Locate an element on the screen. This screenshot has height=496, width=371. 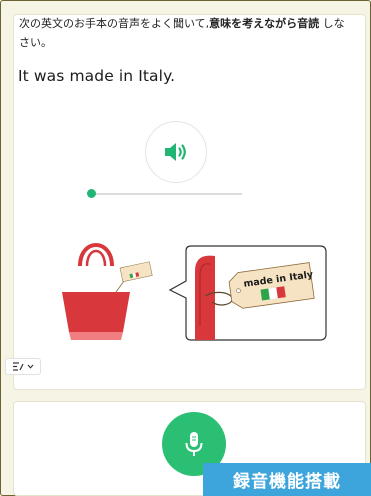
english-sentence: It was made in Italy. is located at coordinates (97, 76).